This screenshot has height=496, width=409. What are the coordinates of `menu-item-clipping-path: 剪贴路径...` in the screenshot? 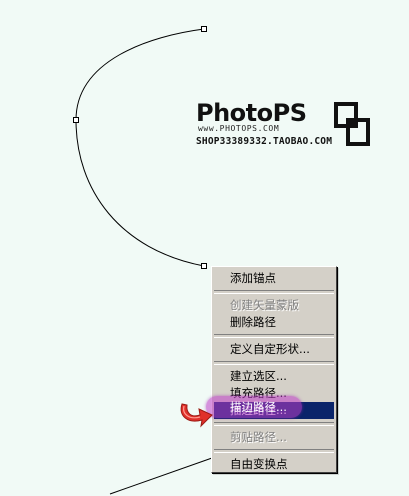 It's located at (258, 437).